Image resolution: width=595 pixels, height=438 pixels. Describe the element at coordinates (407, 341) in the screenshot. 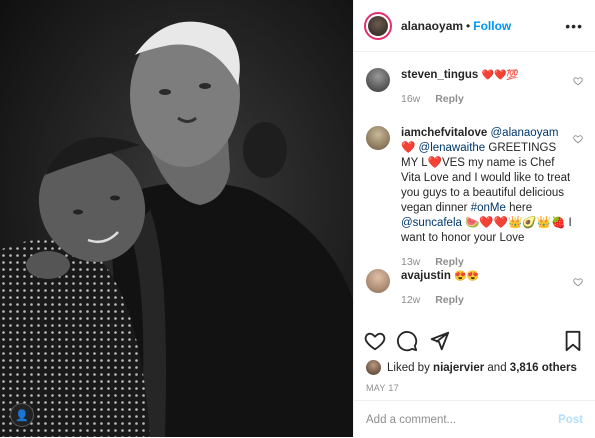

I see `comment-icon` at that location.